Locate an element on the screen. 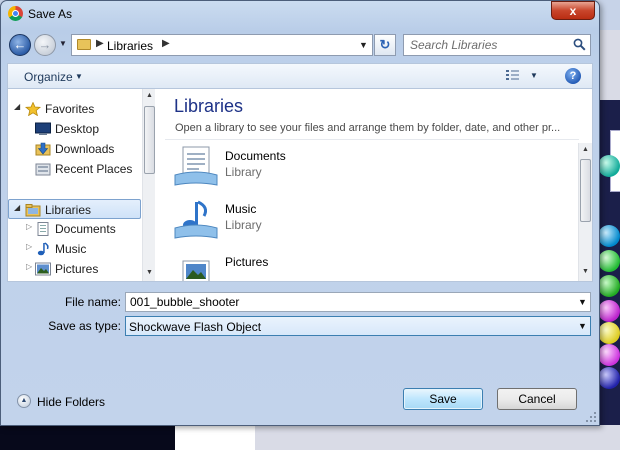 The width and height of the screenshot is (620, 450). music-library-icon is located at coordinates (196, 219).